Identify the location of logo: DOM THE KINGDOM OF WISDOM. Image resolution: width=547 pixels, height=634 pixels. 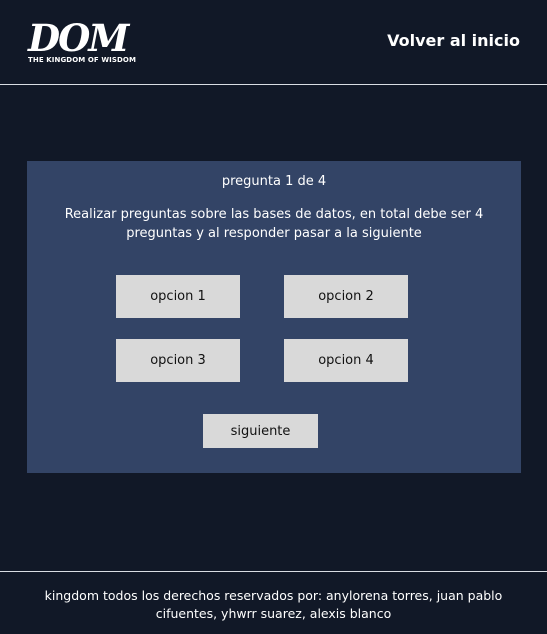
(85, 43).